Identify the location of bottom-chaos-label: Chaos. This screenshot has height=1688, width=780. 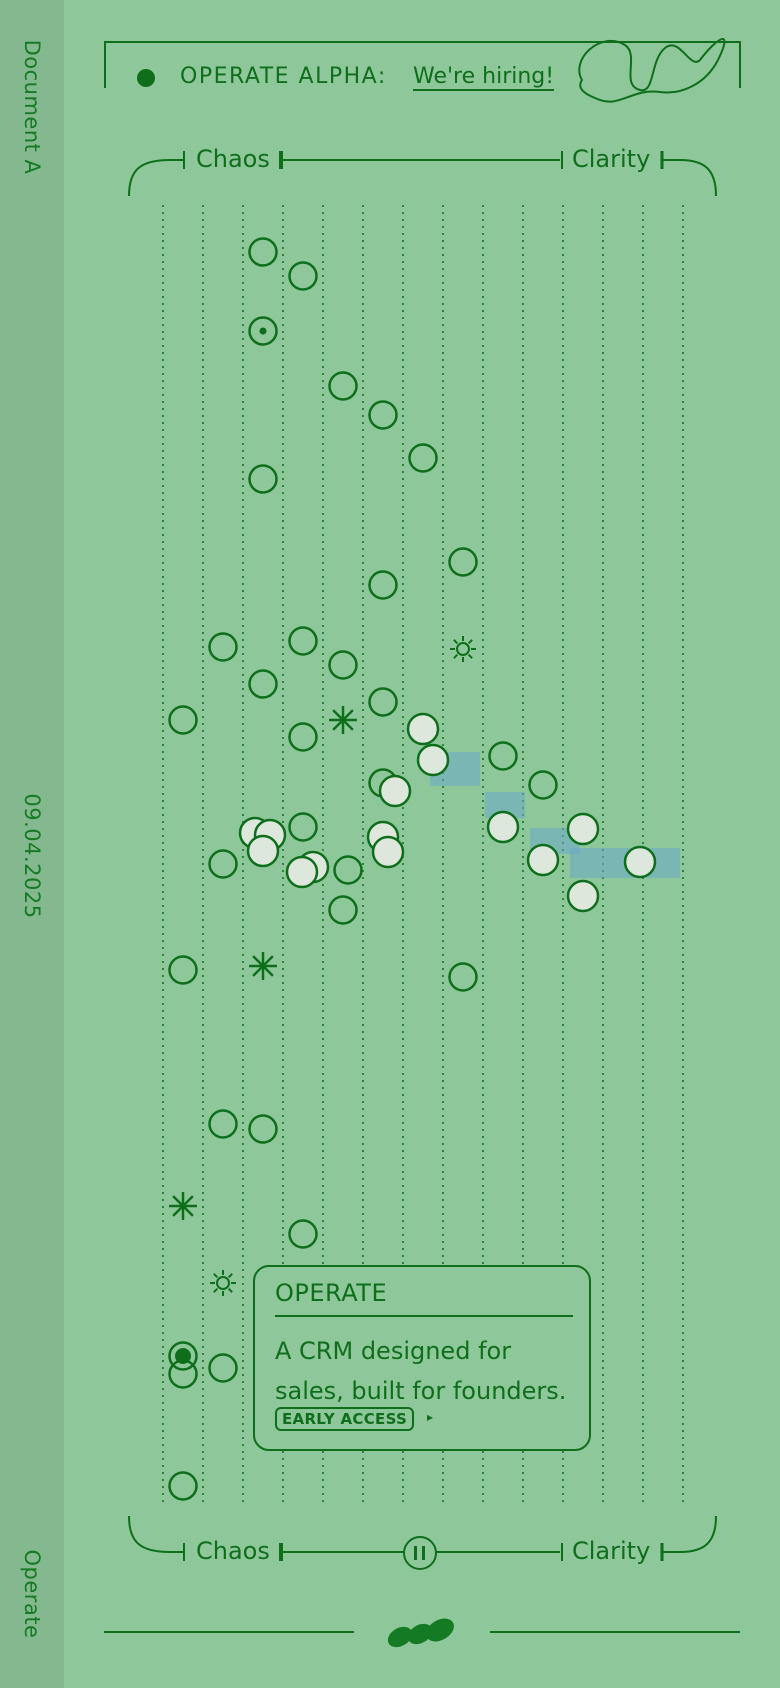
(233, 1551).